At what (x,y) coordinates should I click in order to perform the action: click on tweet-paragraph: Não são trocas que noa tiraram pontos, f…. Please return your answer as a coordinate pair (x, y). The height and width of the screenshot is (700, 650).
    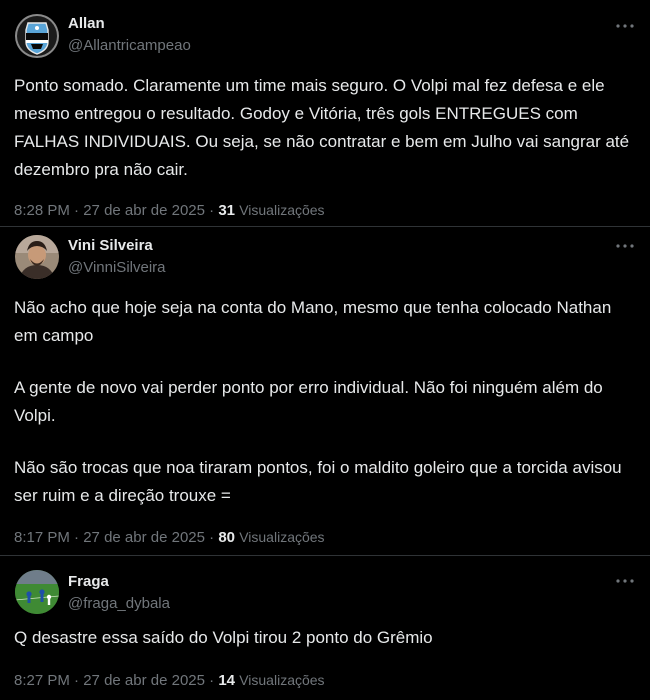
    Looking at the image, I should click on (318, 481).